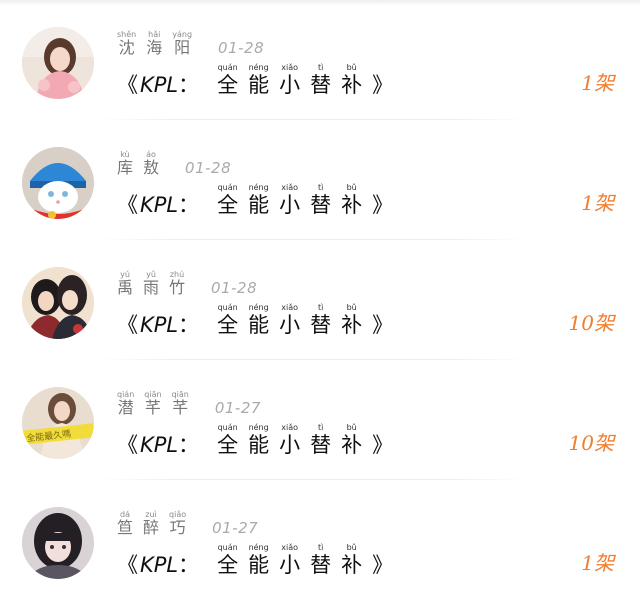 This screenshot has width=640, height=600. I want to click on gift-count: 1架, so click(597, 83).